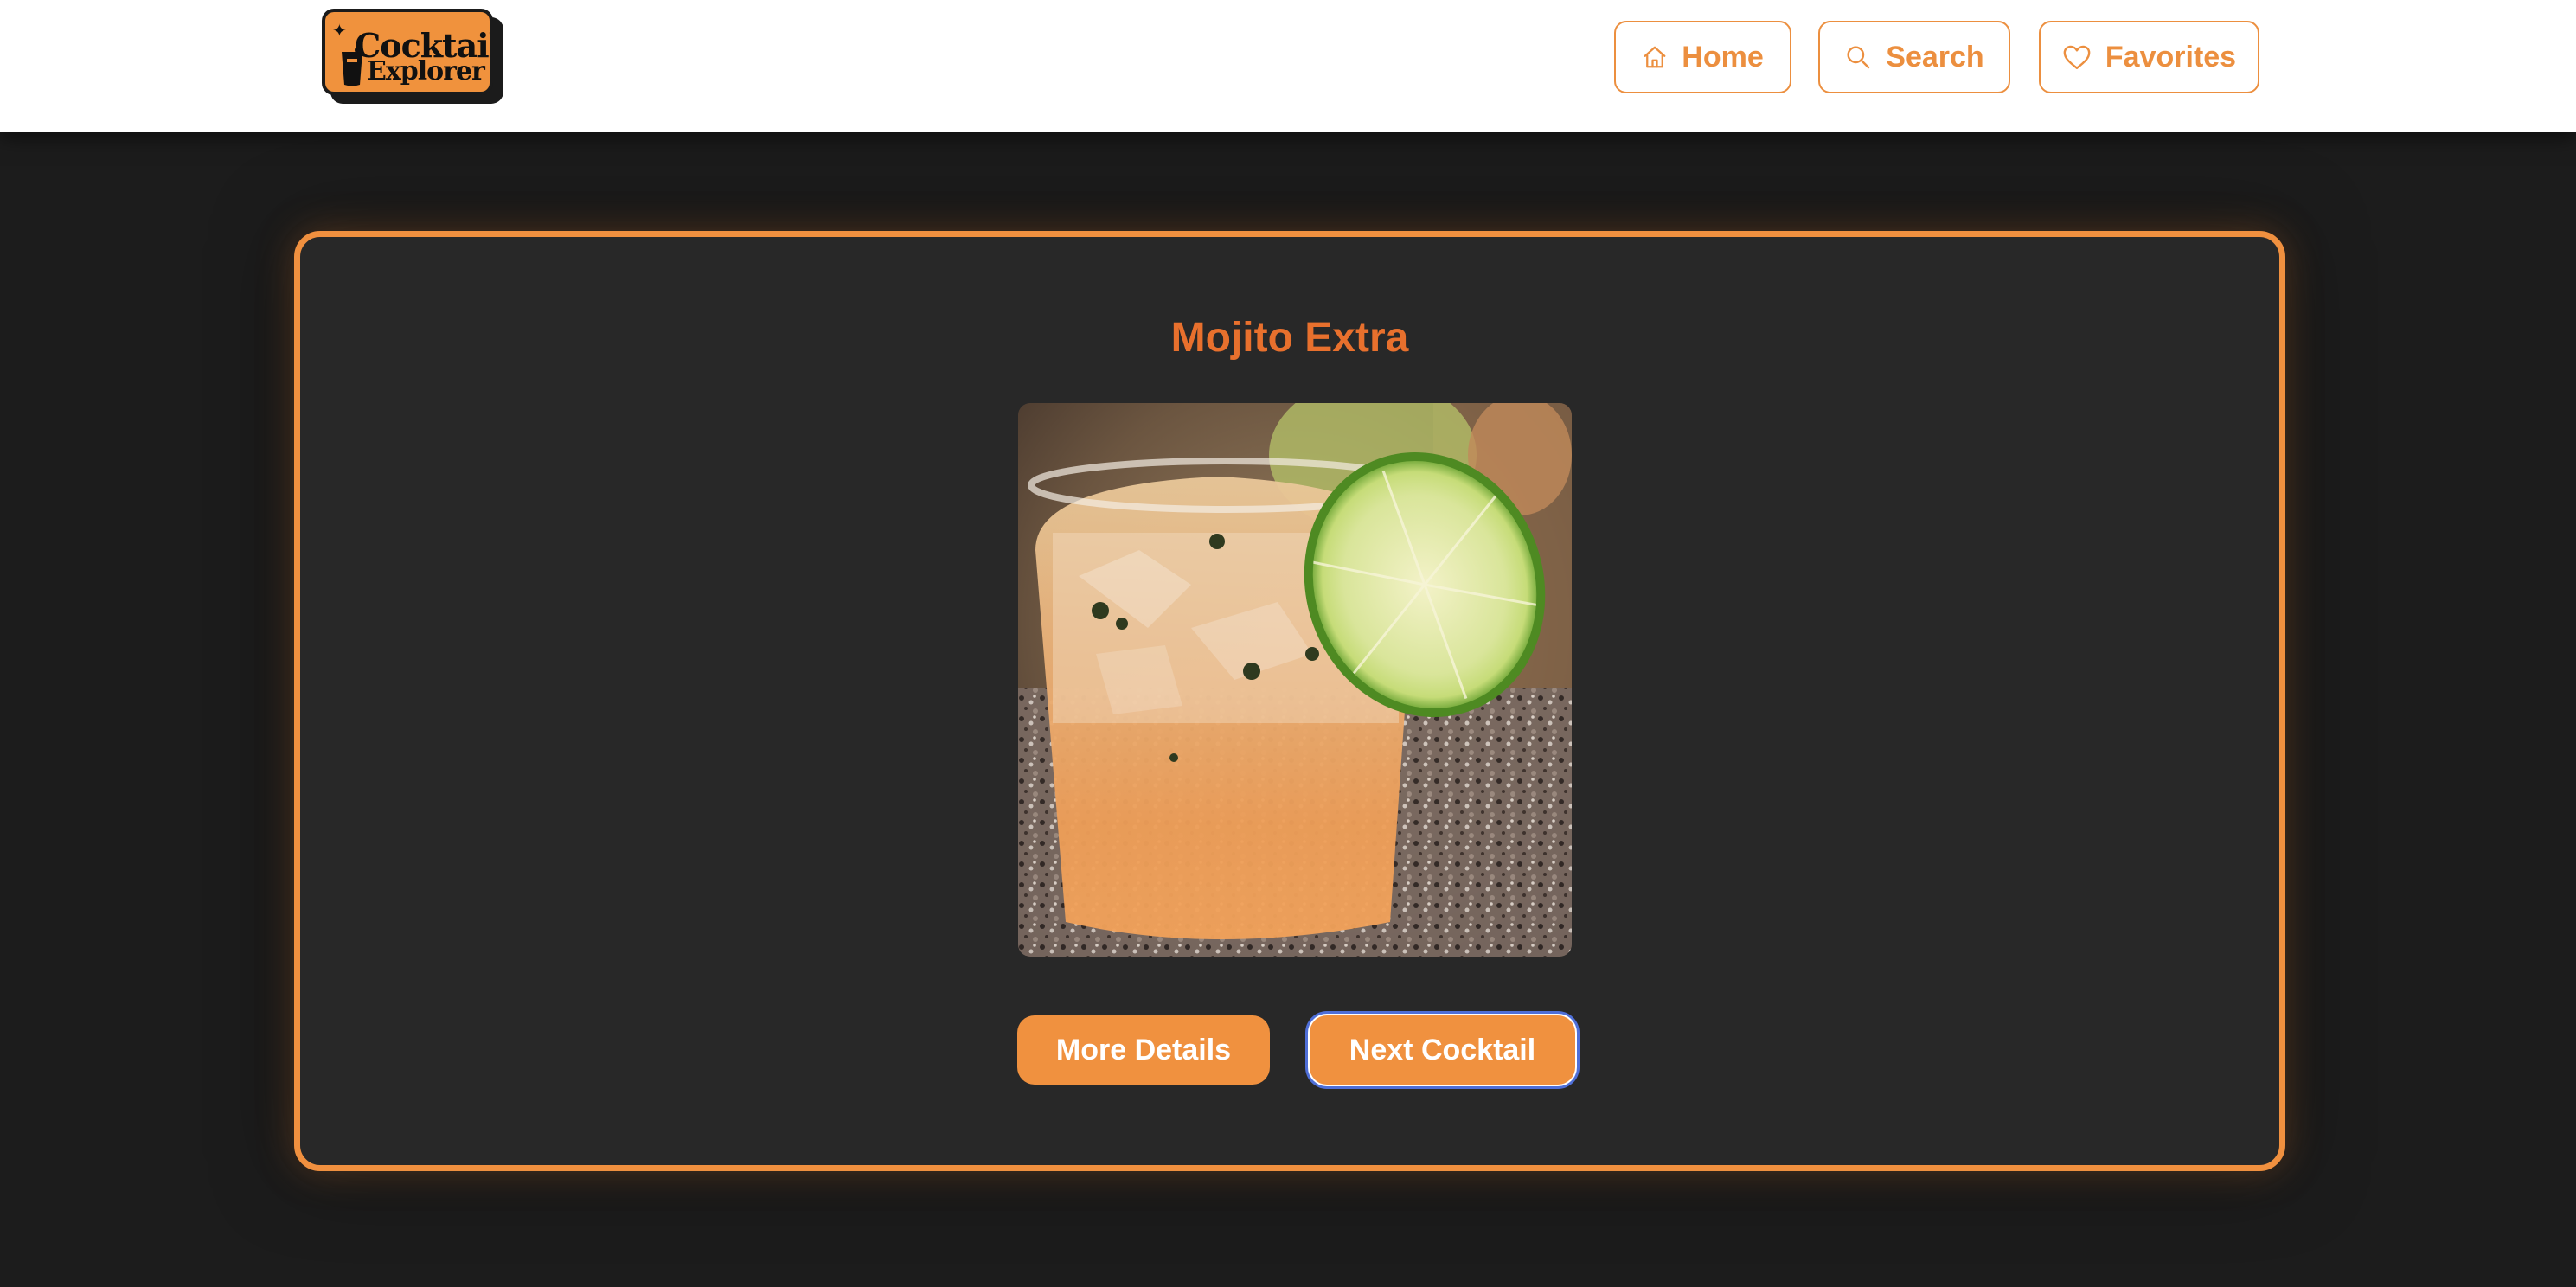 This screenshot has width=2576, height=1287. I want to click on cocktail-image, so click(1295, 680).